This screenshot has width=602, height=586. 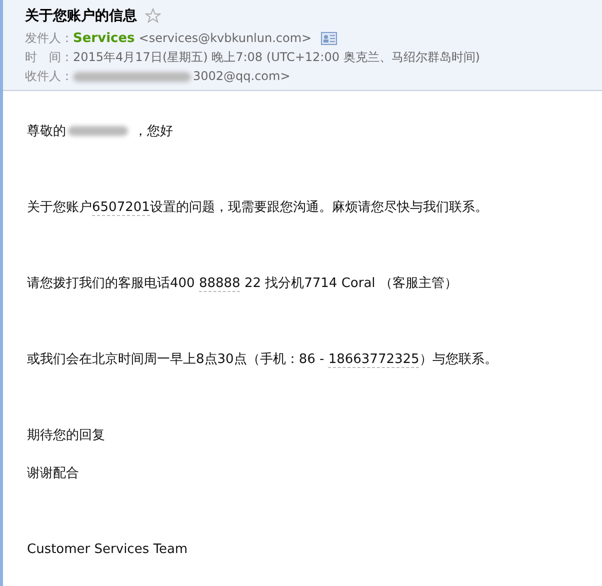 I want to click on body-paragraph: 谢谢配合, so click(x=53, y=474).